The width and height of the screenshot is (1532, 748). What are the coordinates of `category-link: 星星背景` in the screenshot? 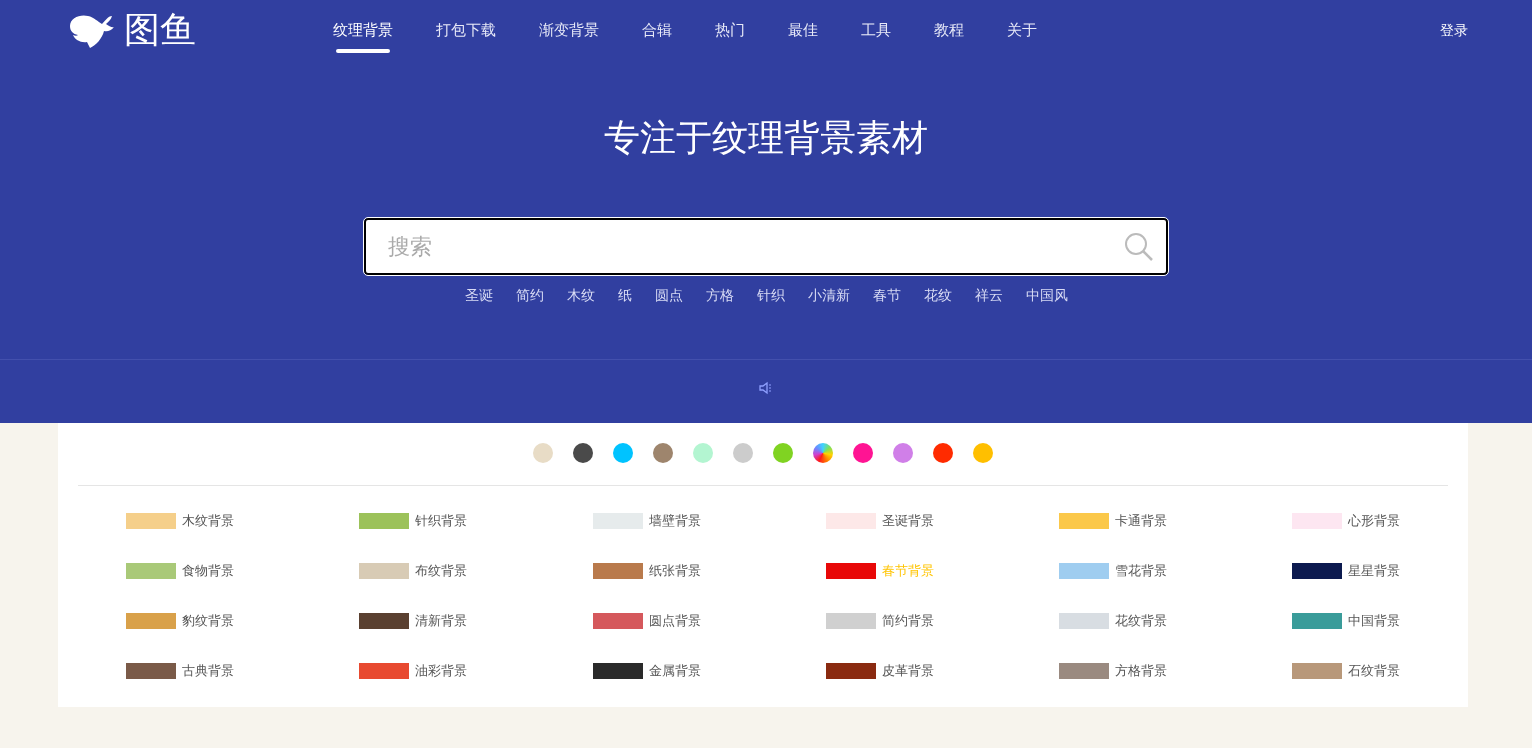 It's located at (1374, 571).